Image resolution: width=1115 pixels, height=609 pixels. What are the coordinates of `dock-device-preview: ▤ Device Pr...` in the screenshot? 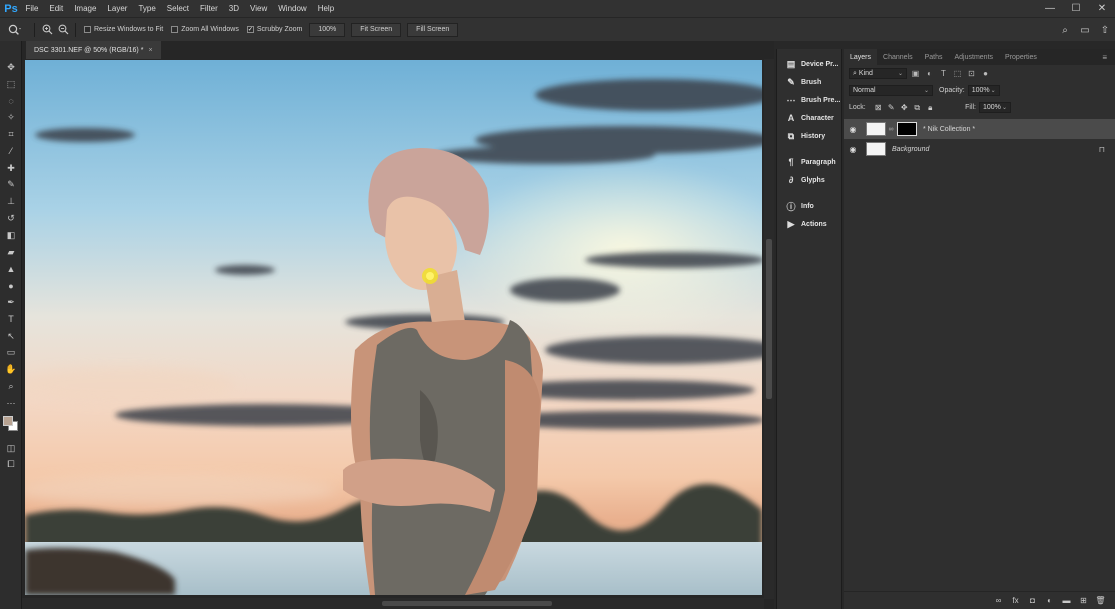 It's located at (809, 64).